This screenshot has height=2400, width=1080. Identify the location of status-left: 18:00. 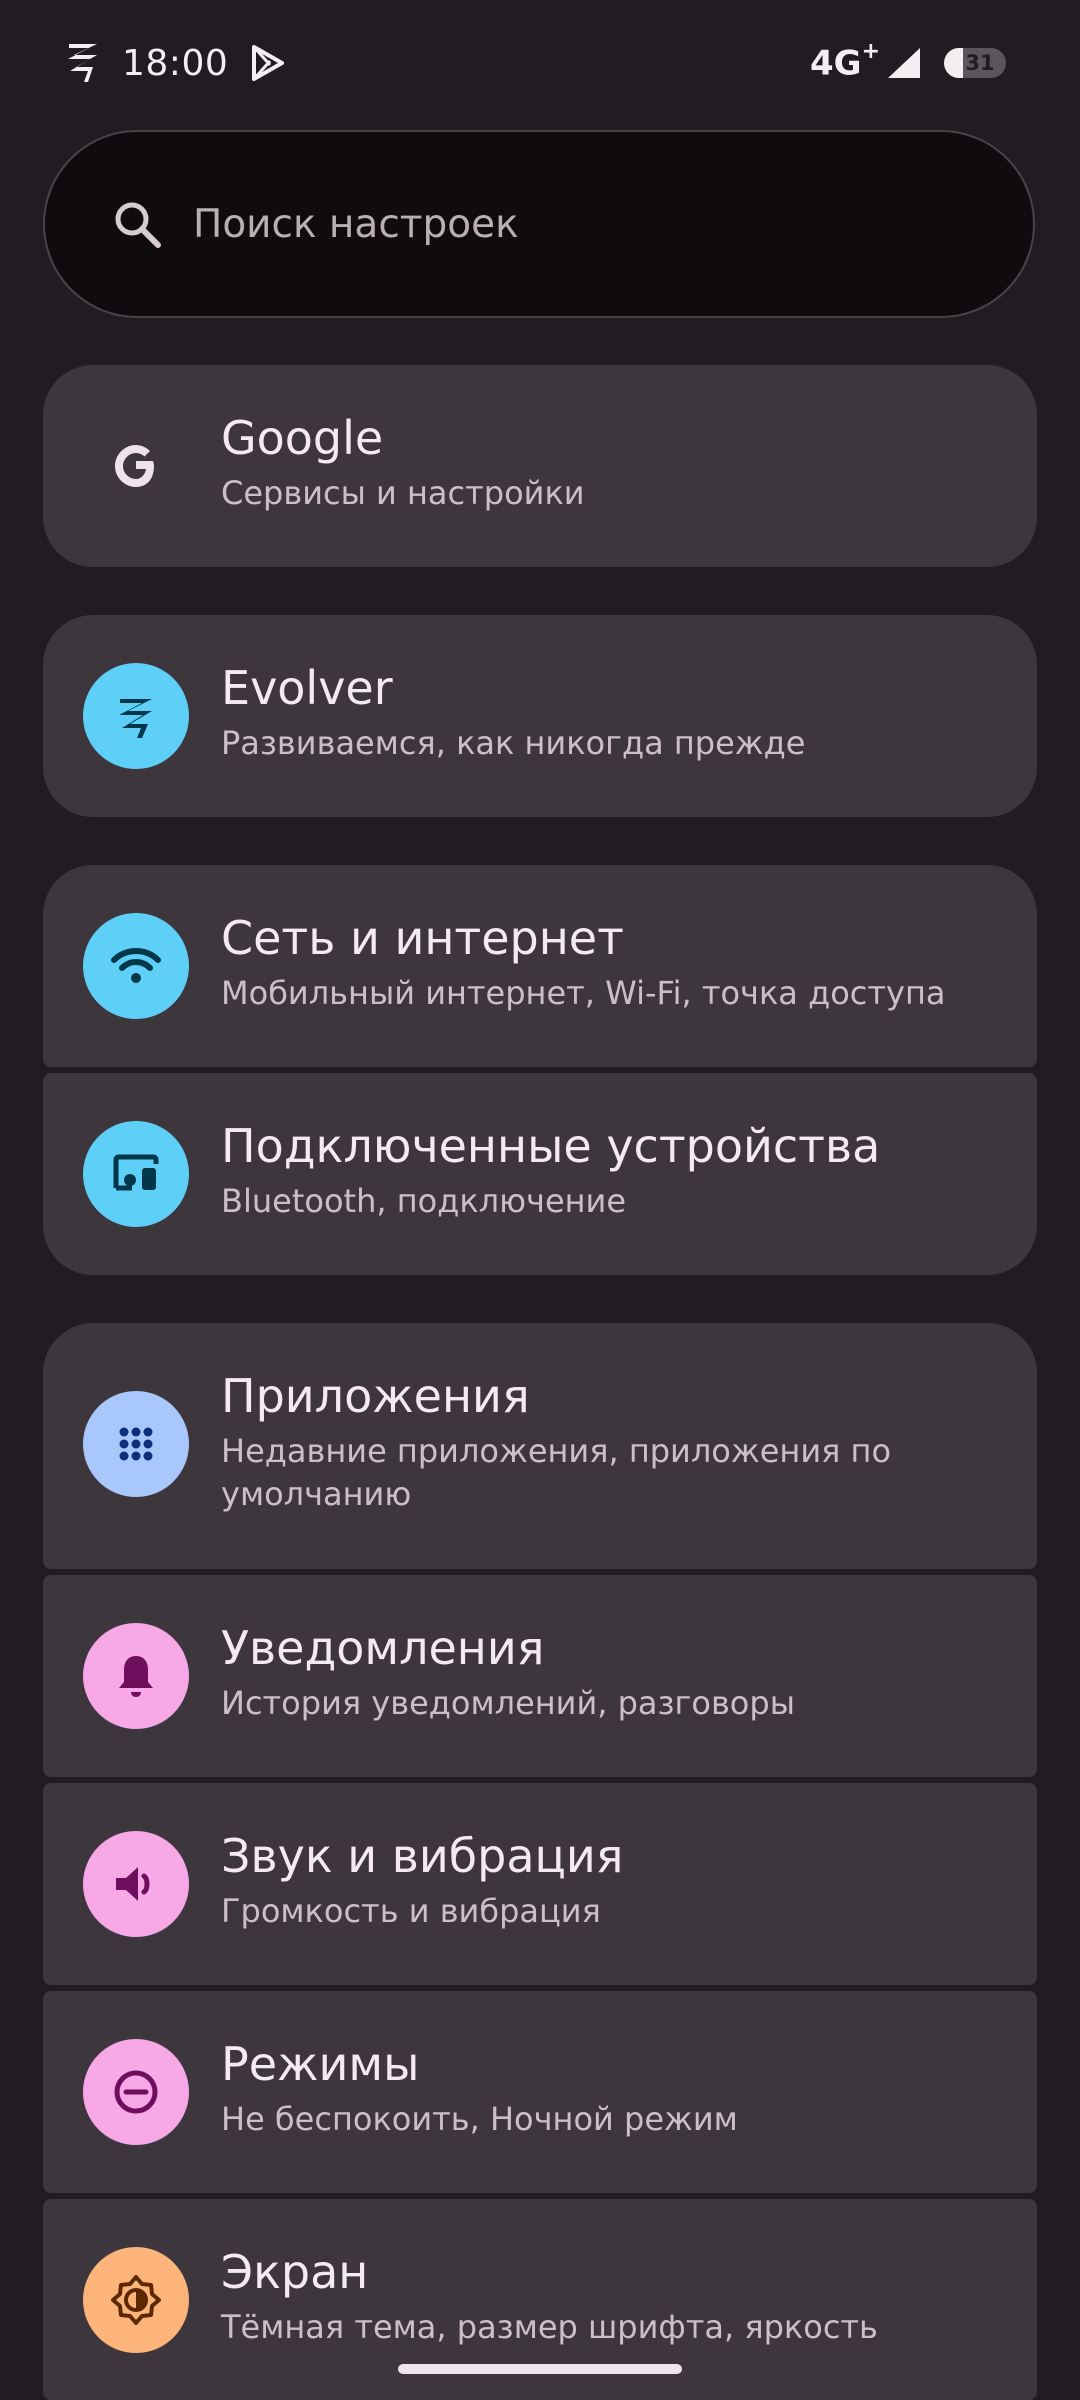
(175, 63).